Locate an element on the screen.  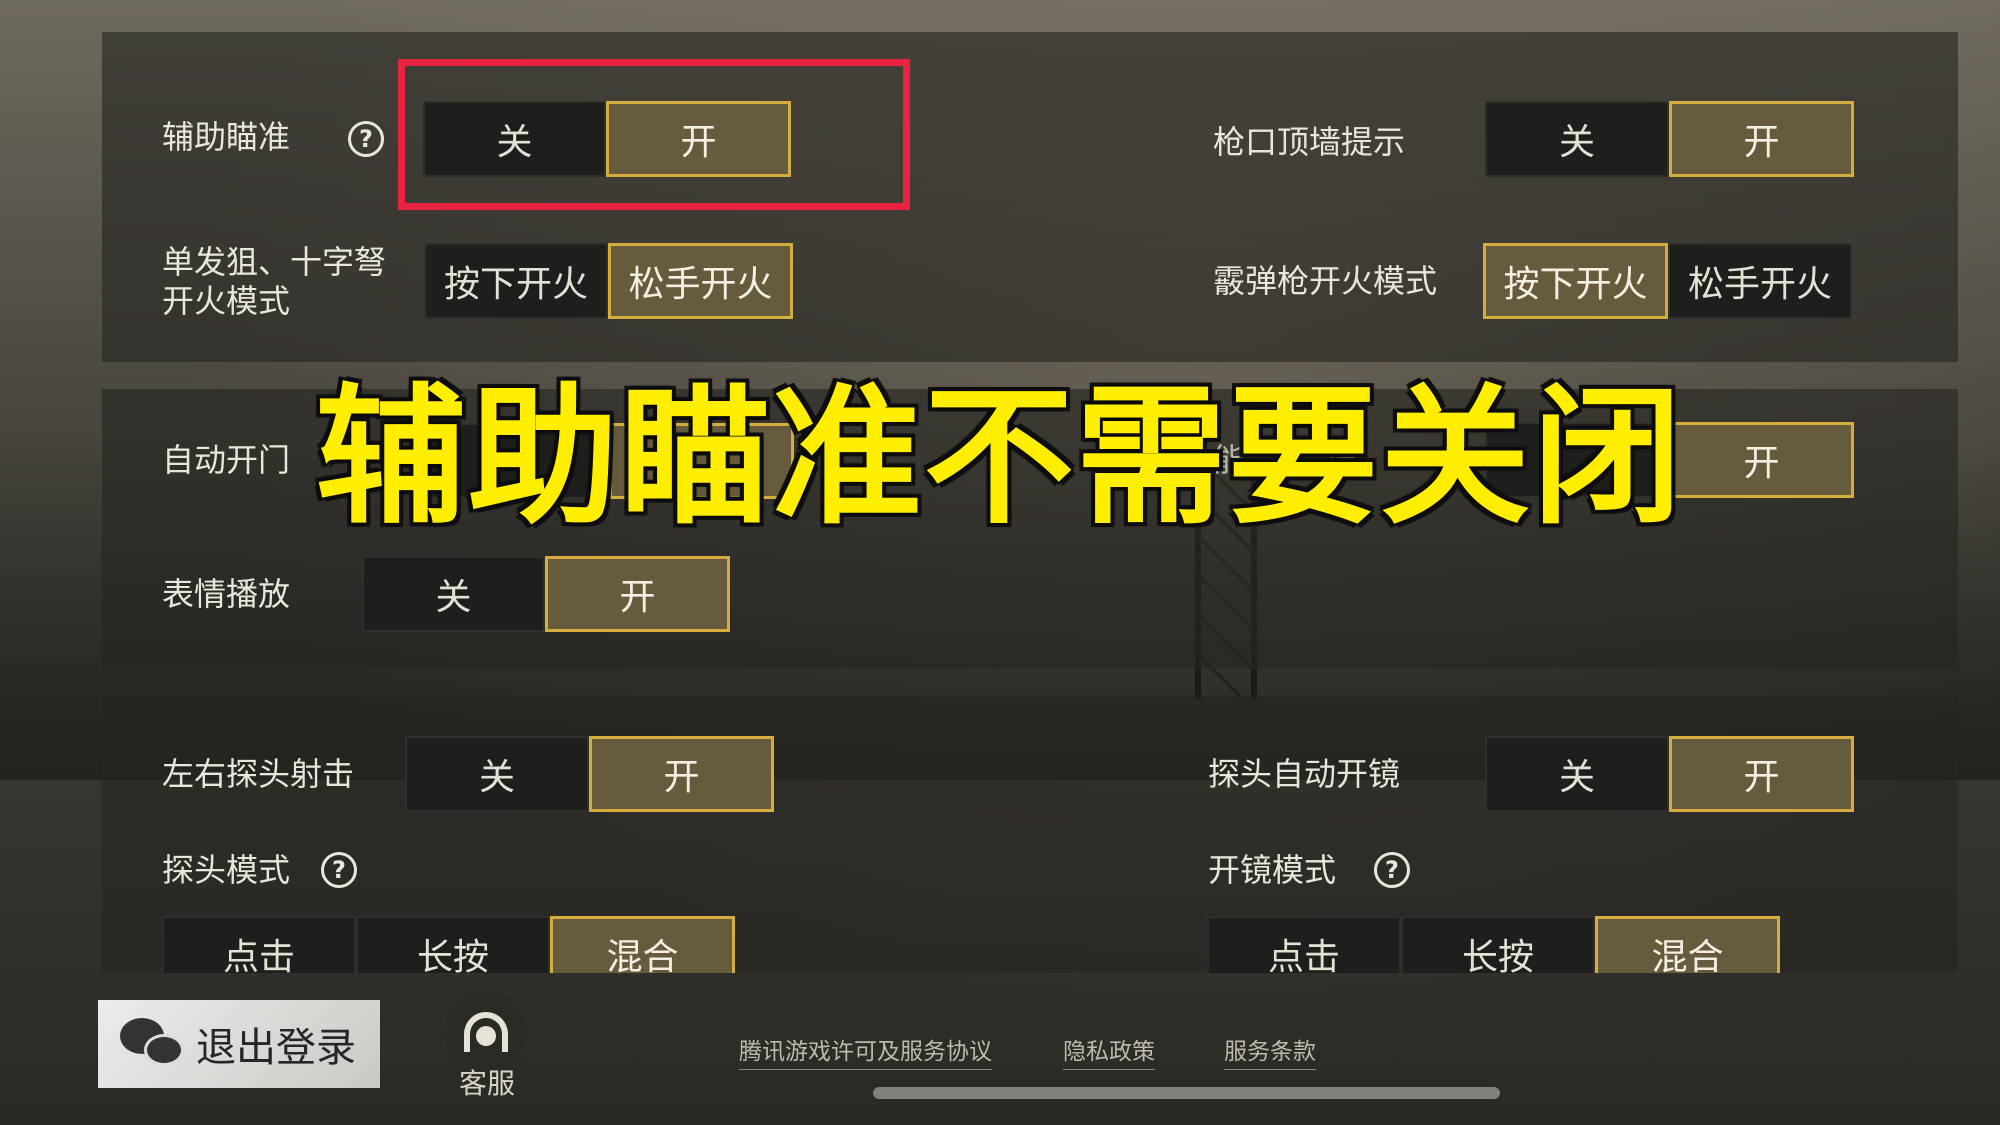
peek-mode-hold-button: 长按 is located at coordinates (453, 944).